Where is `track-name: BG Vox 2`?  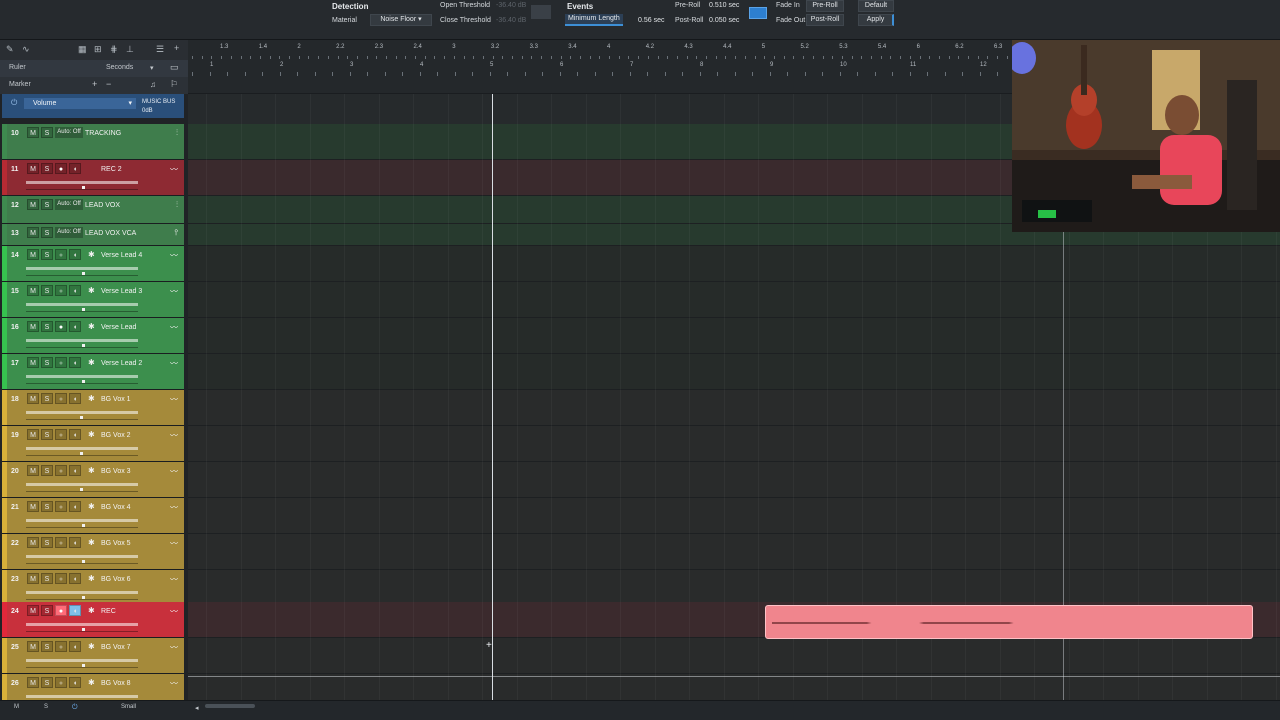 track-name: BG Vox 2 is located at coordinates (116, 435).